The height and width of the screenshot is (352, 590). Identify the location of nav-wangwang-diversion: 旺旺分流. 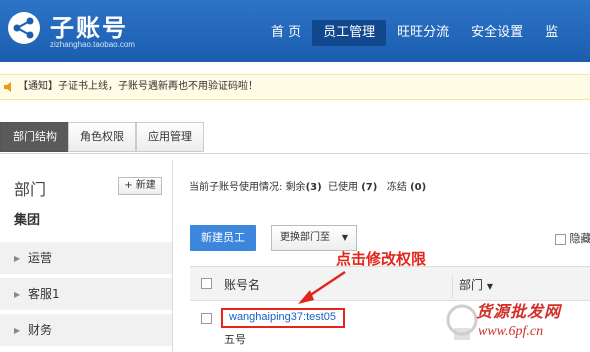
(423, 33).